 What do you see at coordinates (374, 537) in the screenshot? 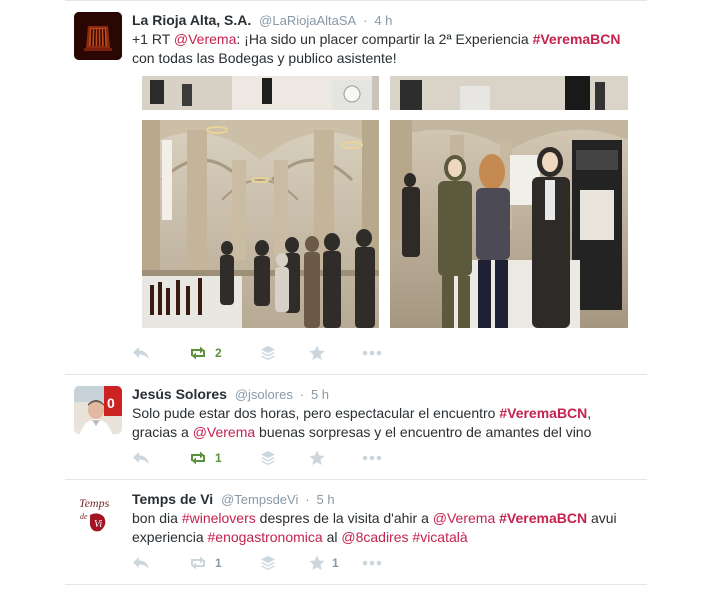
I see `mention-link: @8cadires` at bounding box center [374, 537].